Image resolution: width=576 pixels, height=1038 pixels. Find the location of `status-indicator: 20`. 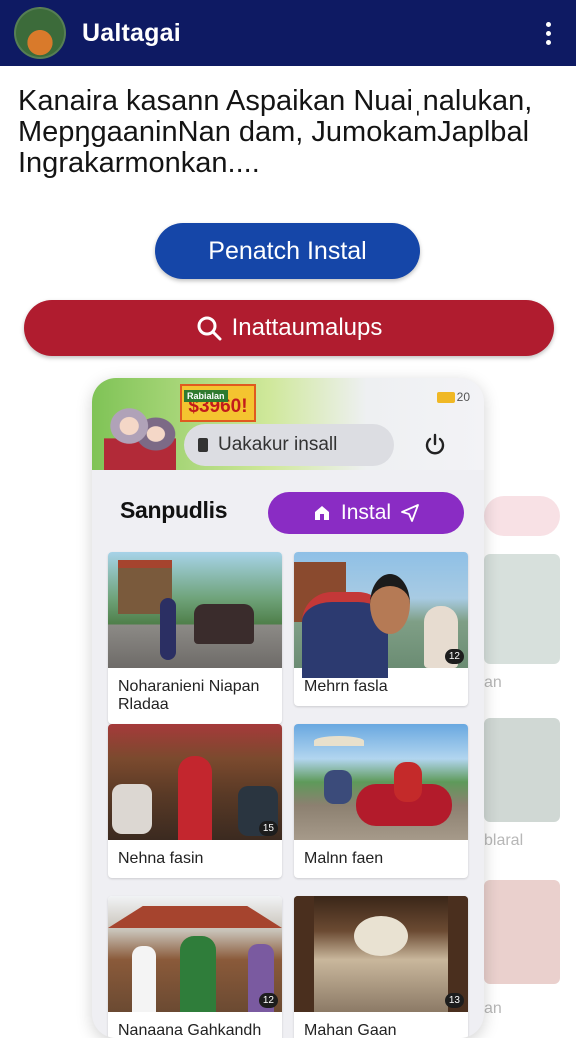

status-indicator: 20 is located at coordinates (453, 397).